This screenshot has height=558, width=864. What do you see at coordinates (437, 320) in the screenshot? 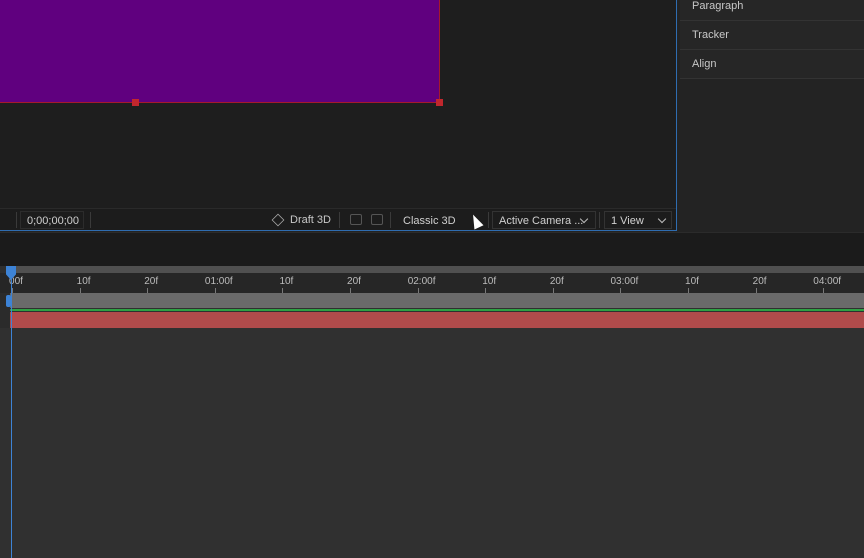
I see `layer-duration-bar` at bounding box center [437, 320].